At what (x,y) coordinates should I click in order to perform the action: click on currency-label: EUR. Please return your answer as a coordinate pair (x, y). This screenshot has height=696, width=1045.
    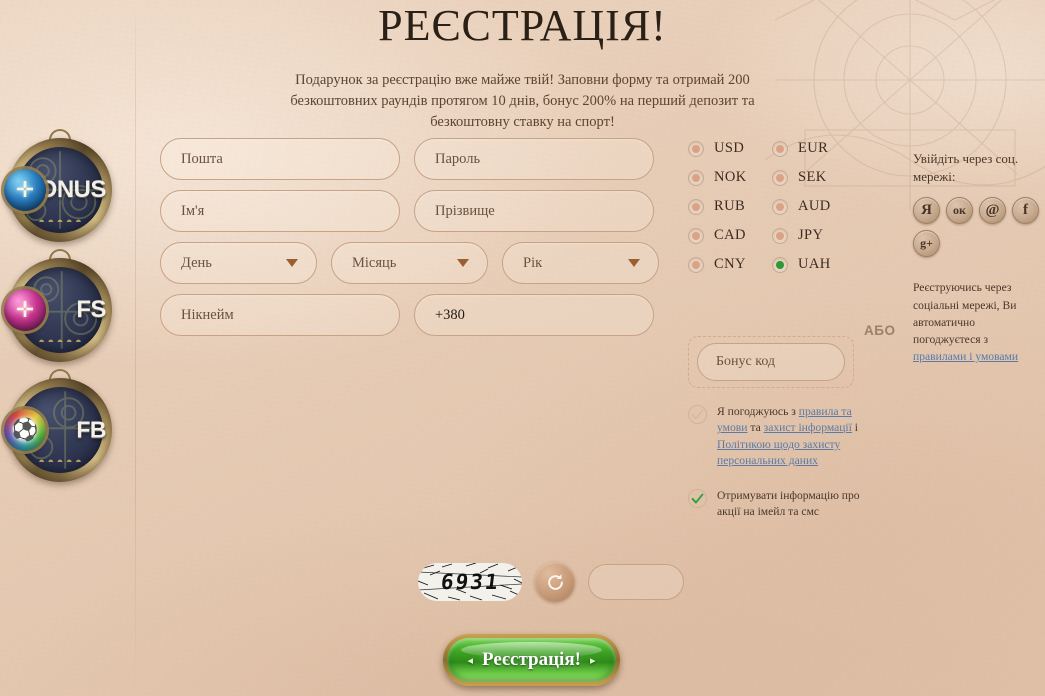
    Looking at the image, I should click on (813, 148).